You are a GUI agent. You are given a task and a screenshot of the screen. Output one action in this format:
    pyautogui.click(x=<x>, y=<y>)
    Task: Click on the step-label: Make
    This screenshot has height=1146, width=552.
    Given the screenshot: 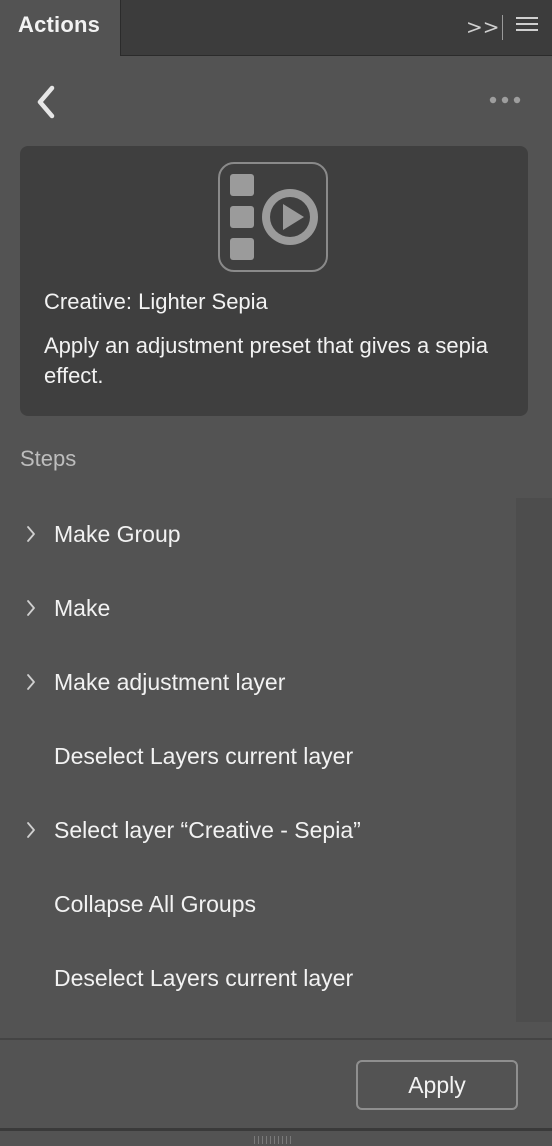 What is the action you would take?
    pyautogui.click(x=82, y=608)
    